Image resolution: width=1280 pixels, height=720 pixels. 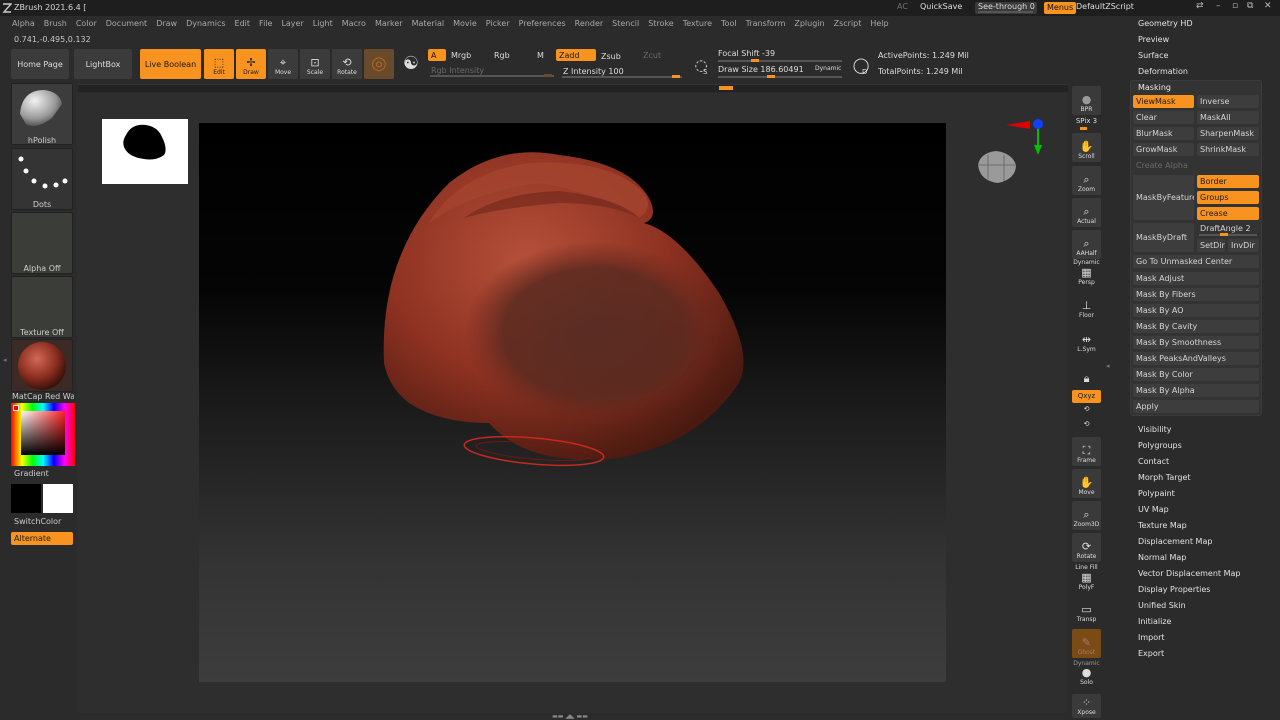 What do you see at coordinates (23, 25) in the screenshot?
I see `menu-alpha: Alpha` at bounding box center [23, 25].